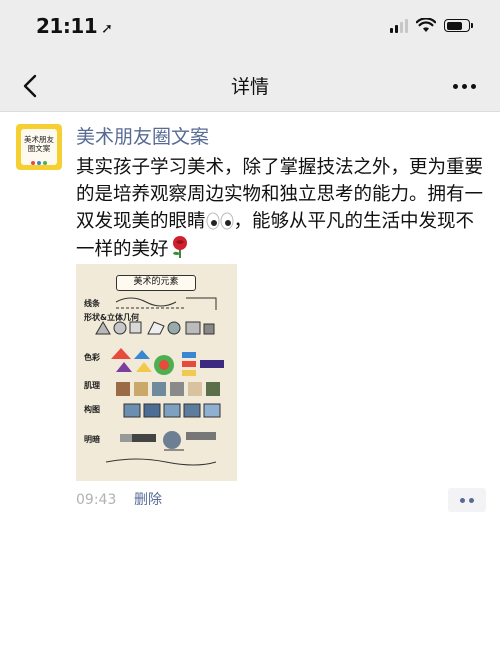 This screenshot has width=500, height=667. What do you see at coordinates (399, 25) in the screenshot?
I see `cellular-signal-icon` at bounding box center [399, 25].